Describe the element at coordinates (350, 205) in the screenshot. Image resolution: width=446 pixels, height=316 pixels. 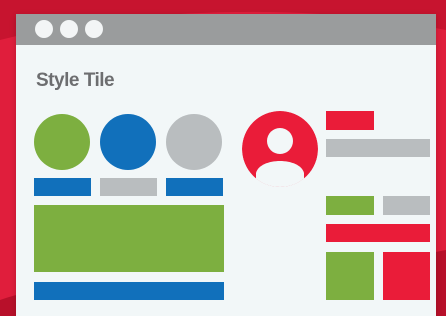
I see `green-button-bar` at that location.